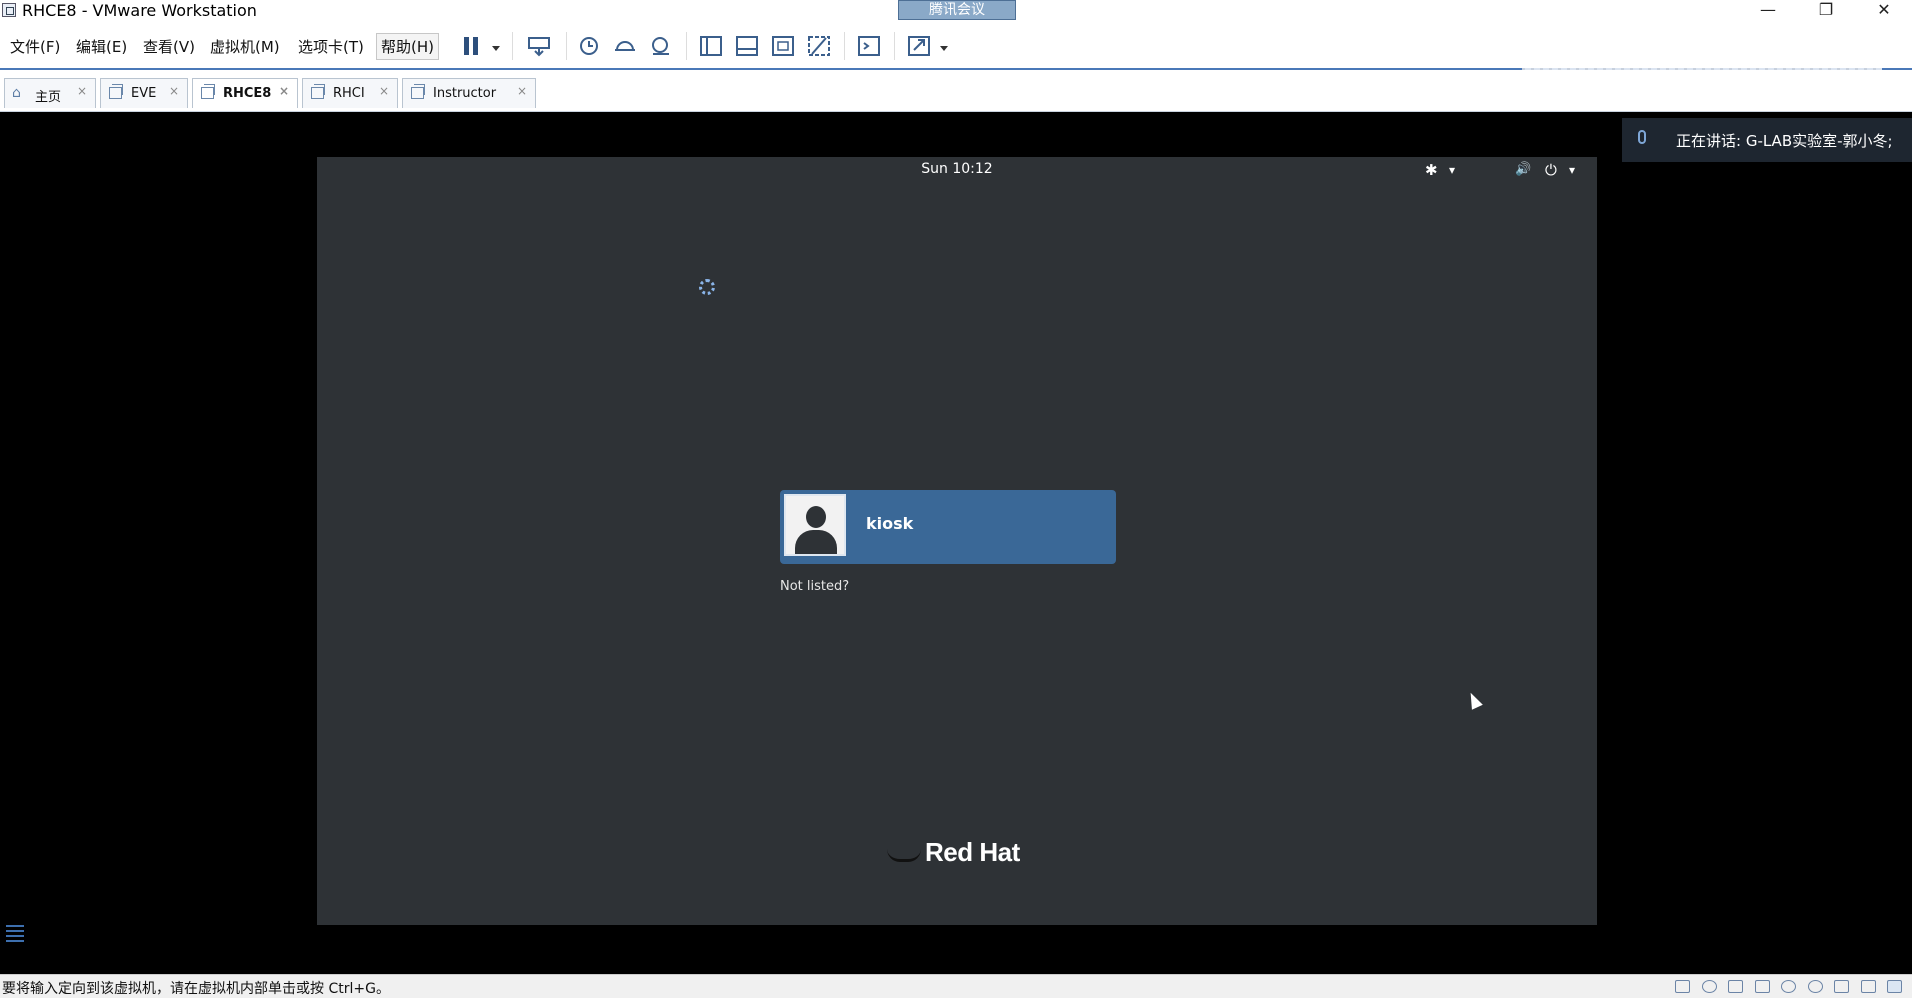 The image size is (1912, 998). I want to click on sound-card-icon, so click(1815, 986).